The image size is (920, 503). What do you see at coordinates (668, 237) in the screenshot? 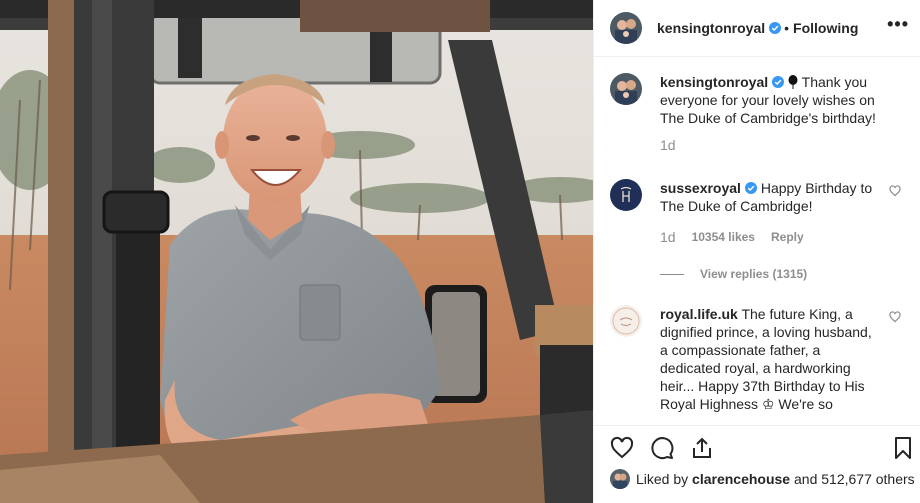
I see `comment-timestamp: 1d` at bounding box center [668, 237].